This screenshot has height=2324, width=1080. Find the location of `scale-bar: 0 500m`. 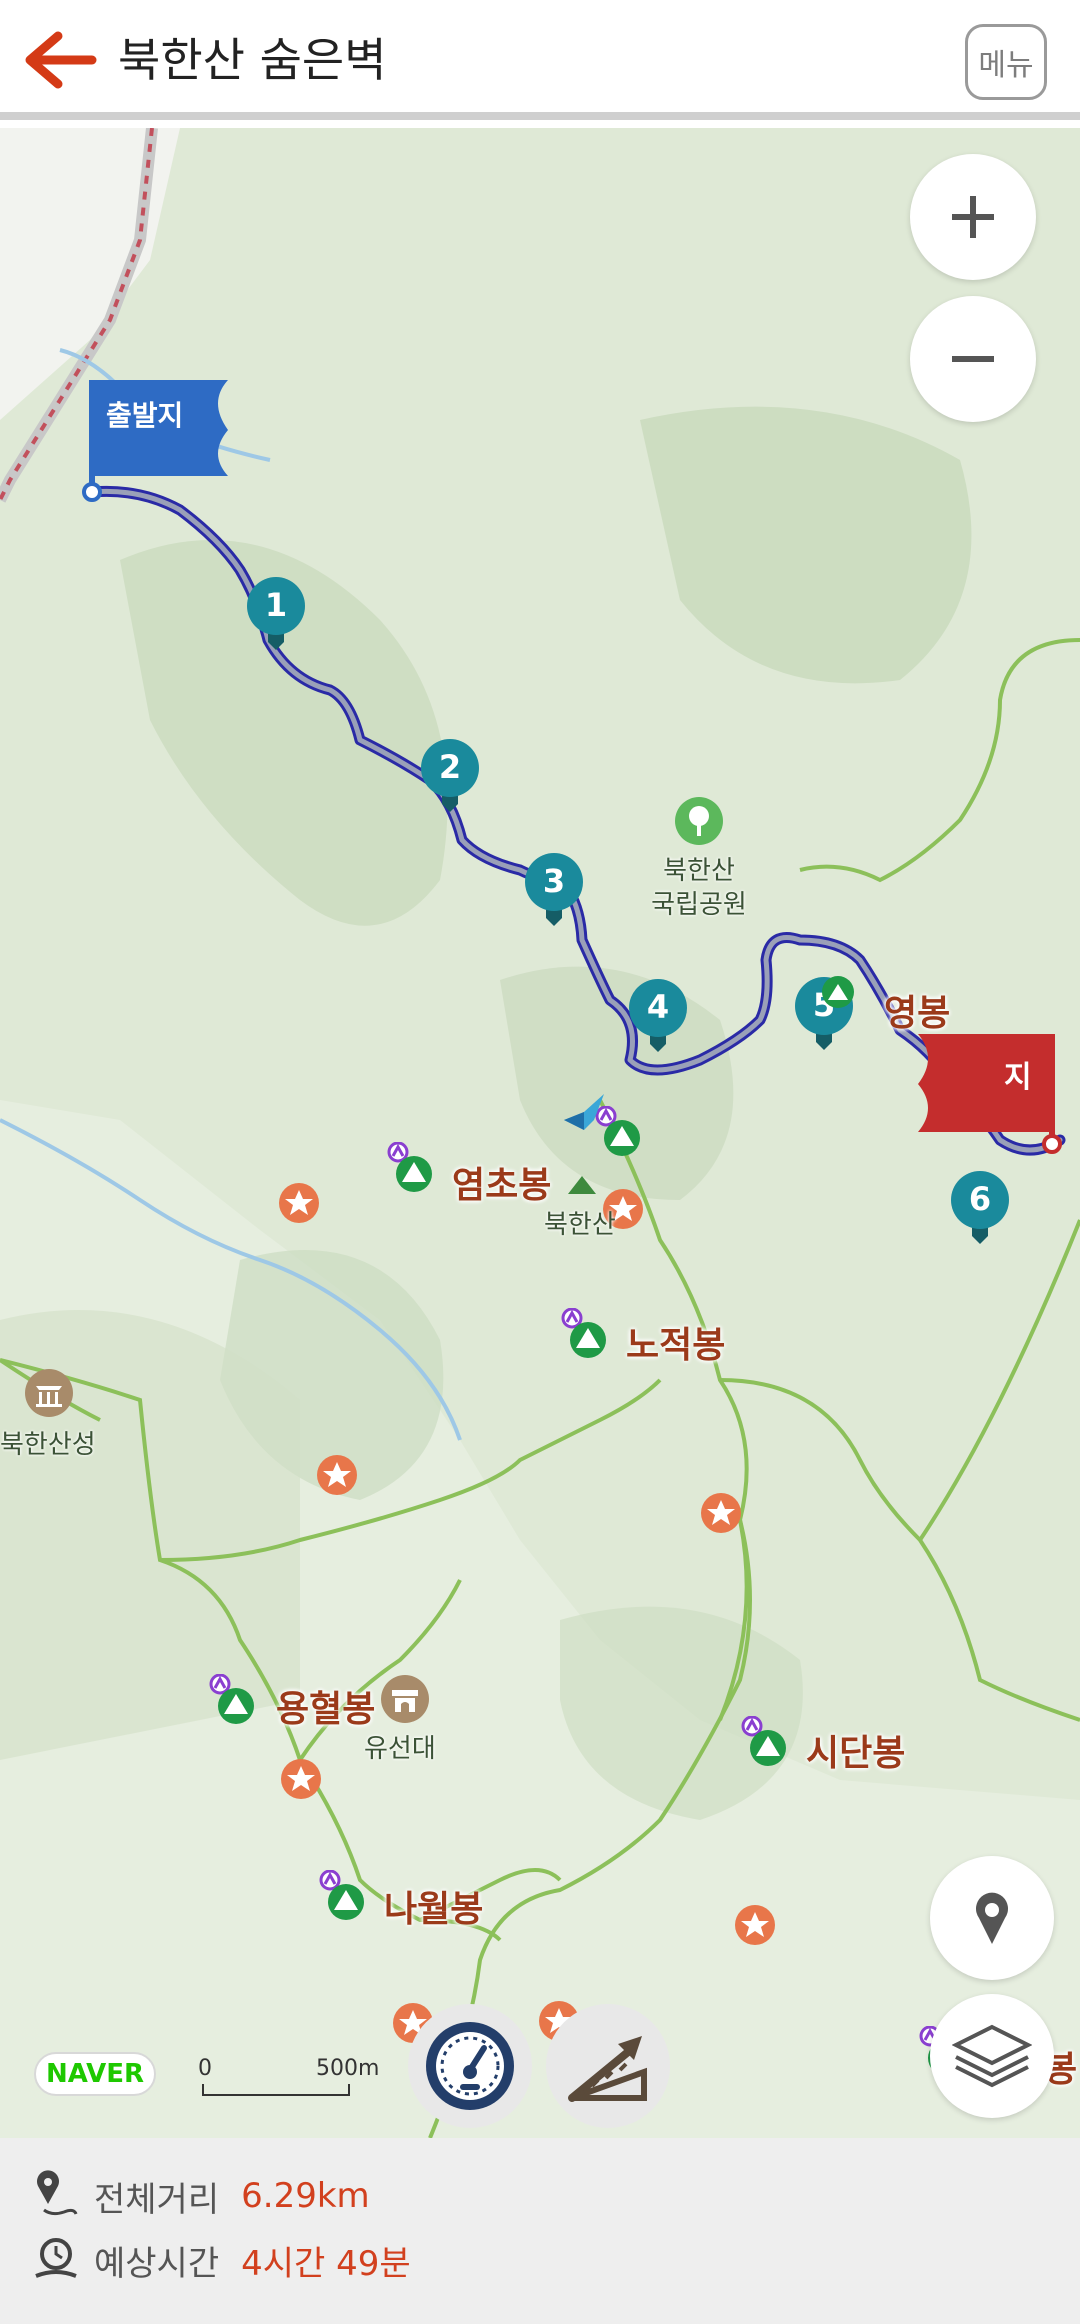

scale-bar: 0 500m is located at coordinates (289, 2081).